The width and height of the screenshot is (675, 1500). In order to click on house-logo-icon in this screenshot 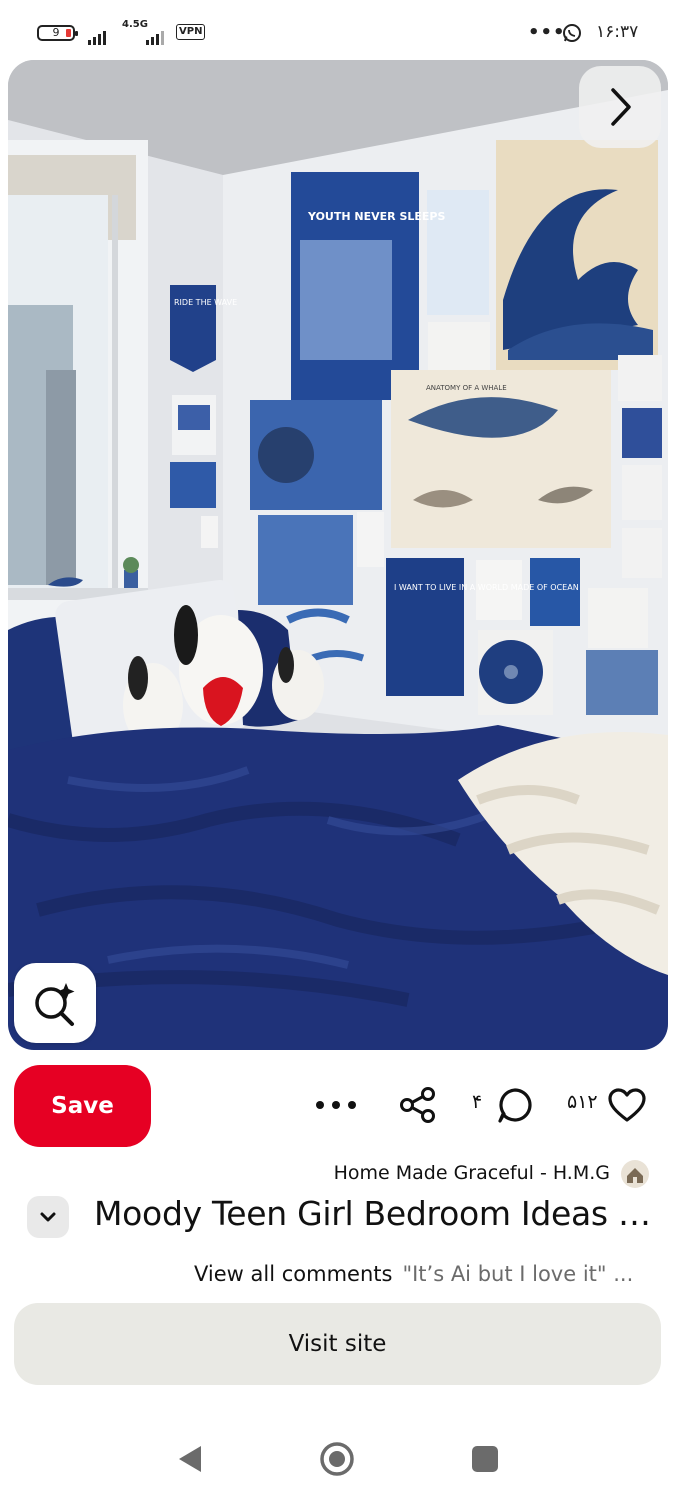, I will do `click(635, 1175)`.